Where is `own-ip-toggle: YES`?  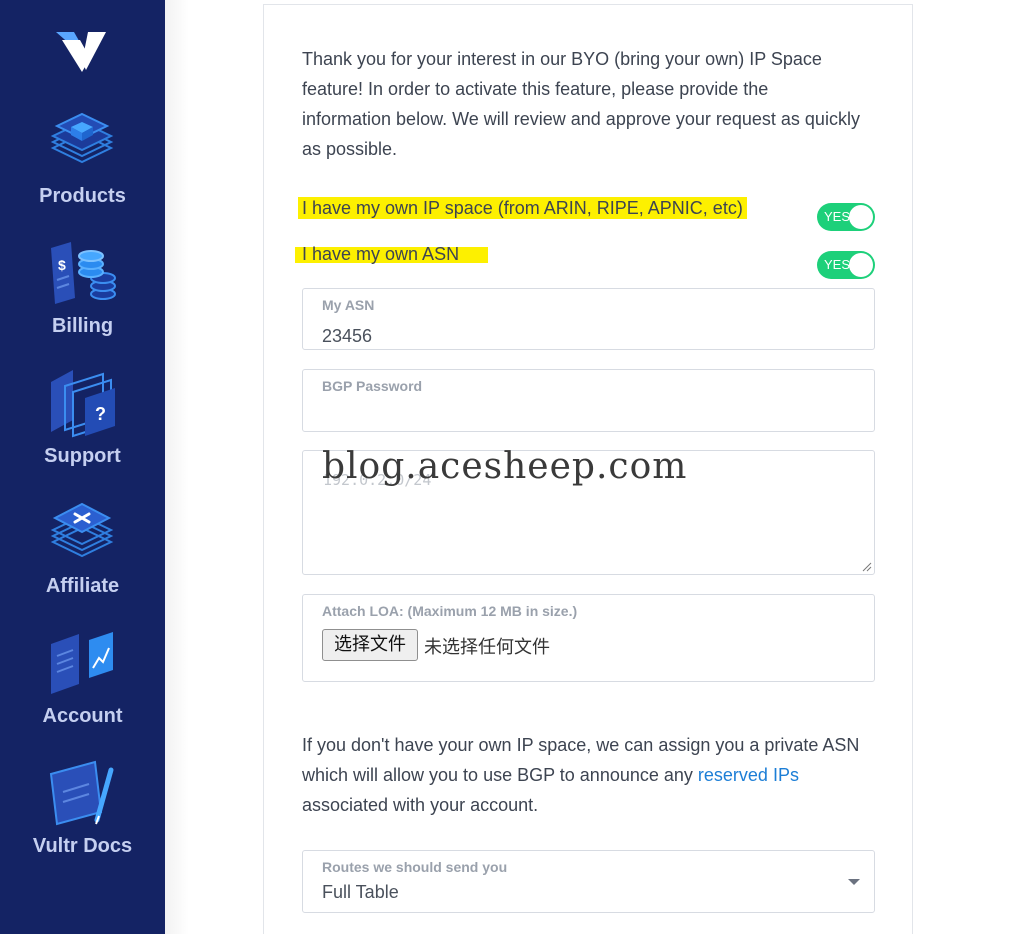 own-ip-toggle: YES is located at coordinates (846, 217).